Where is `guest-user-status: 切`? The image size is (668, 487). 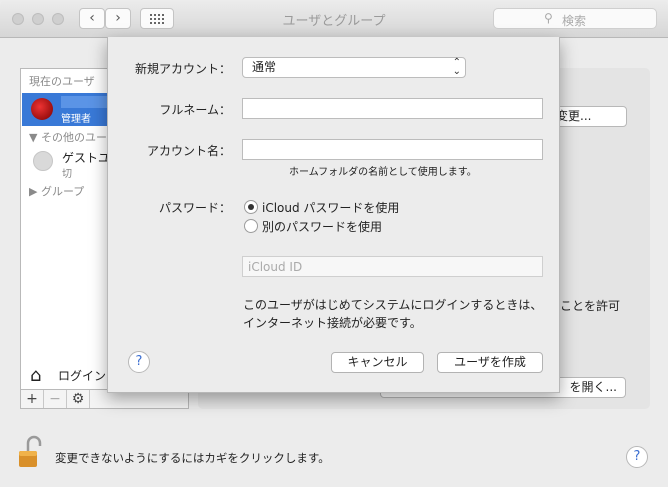
guest-user-status: 切 is located at coordinates (67, 174).